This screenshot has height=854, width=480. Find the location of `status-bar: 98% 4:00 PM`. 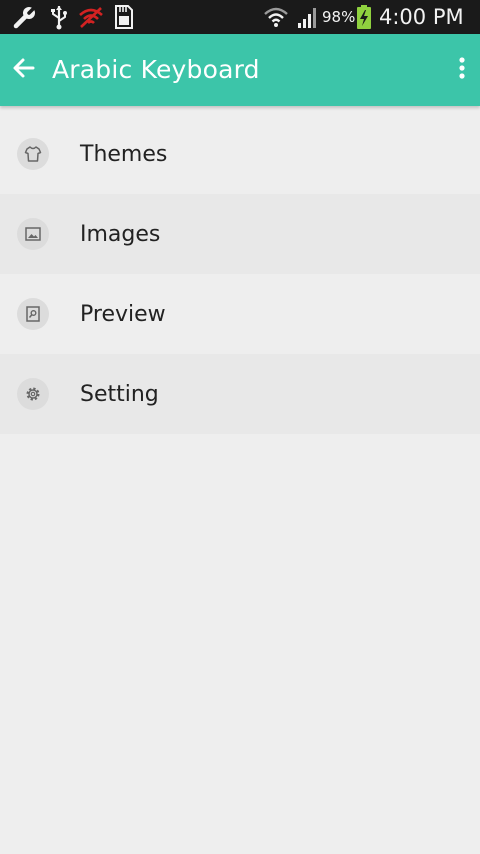

status-bar: 98% 4:00 PM is located at coordinates (240, 17).